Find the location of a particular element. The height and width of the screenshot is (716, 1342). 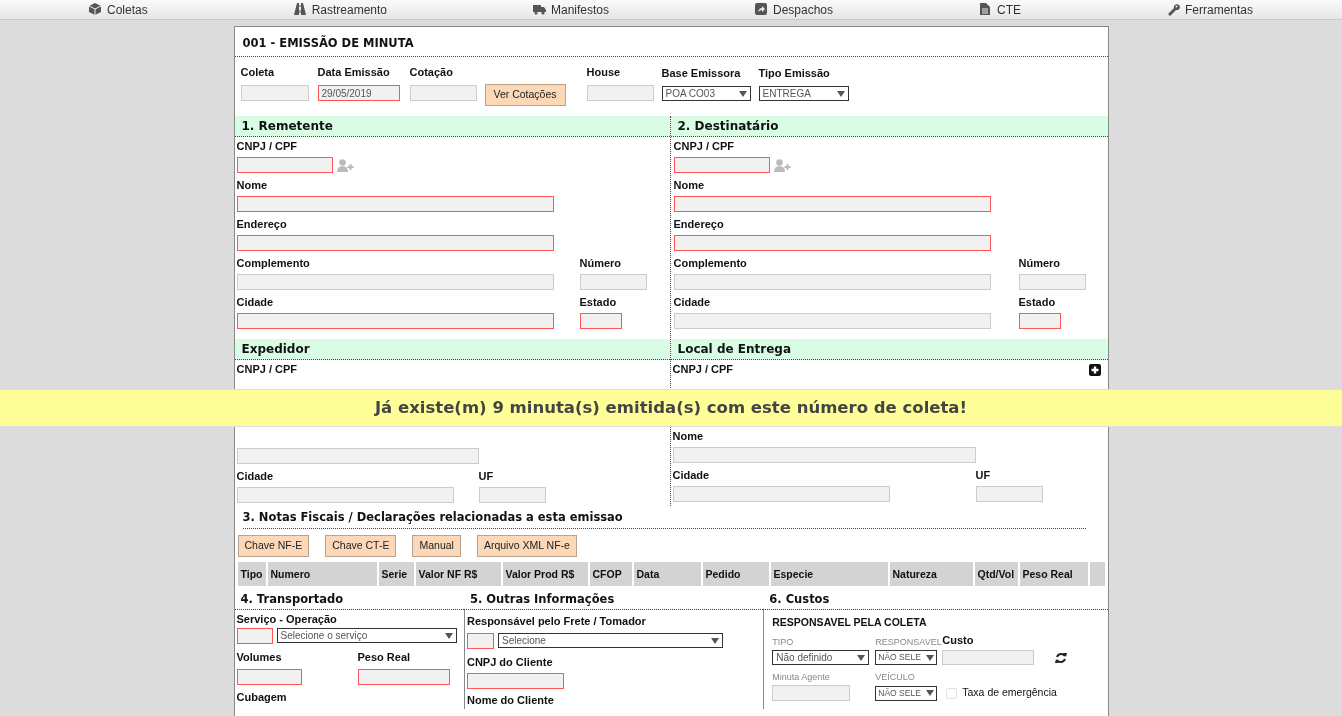

add-icon is located at coordinates (1094, 370).